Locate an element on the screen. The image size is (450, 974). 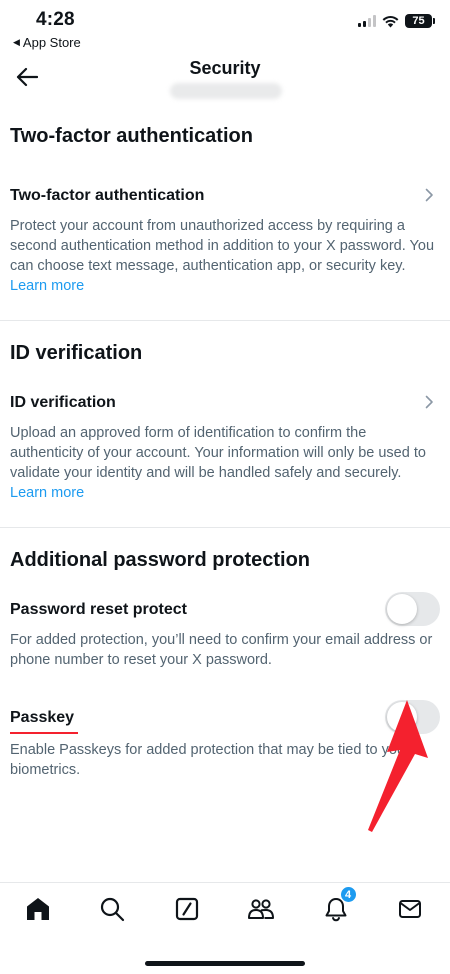
two-factor-row: Two-factor authentication is located at coordinates (225, 196).